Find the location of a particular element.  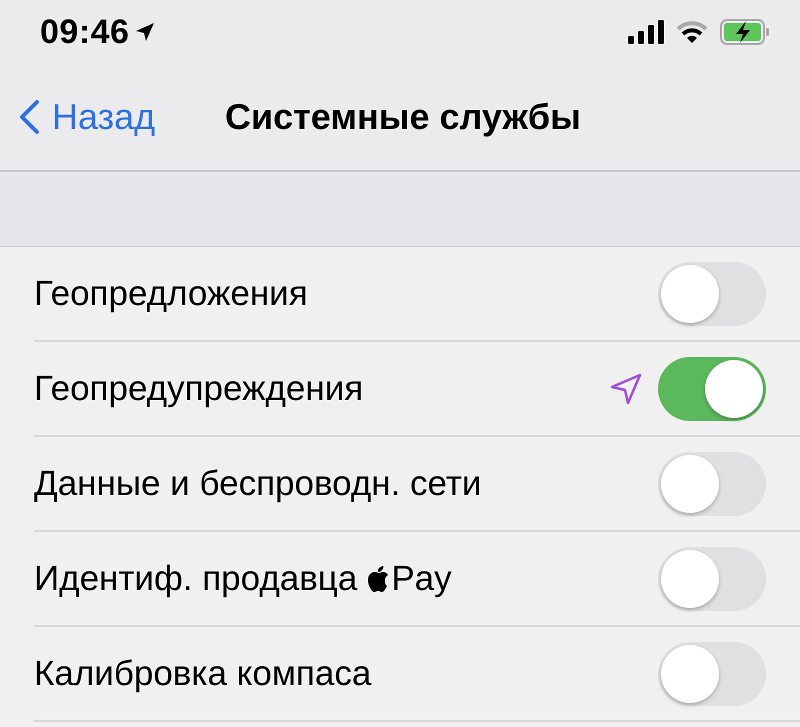

status-time: 09:46 is located at coordinates (85, 32).